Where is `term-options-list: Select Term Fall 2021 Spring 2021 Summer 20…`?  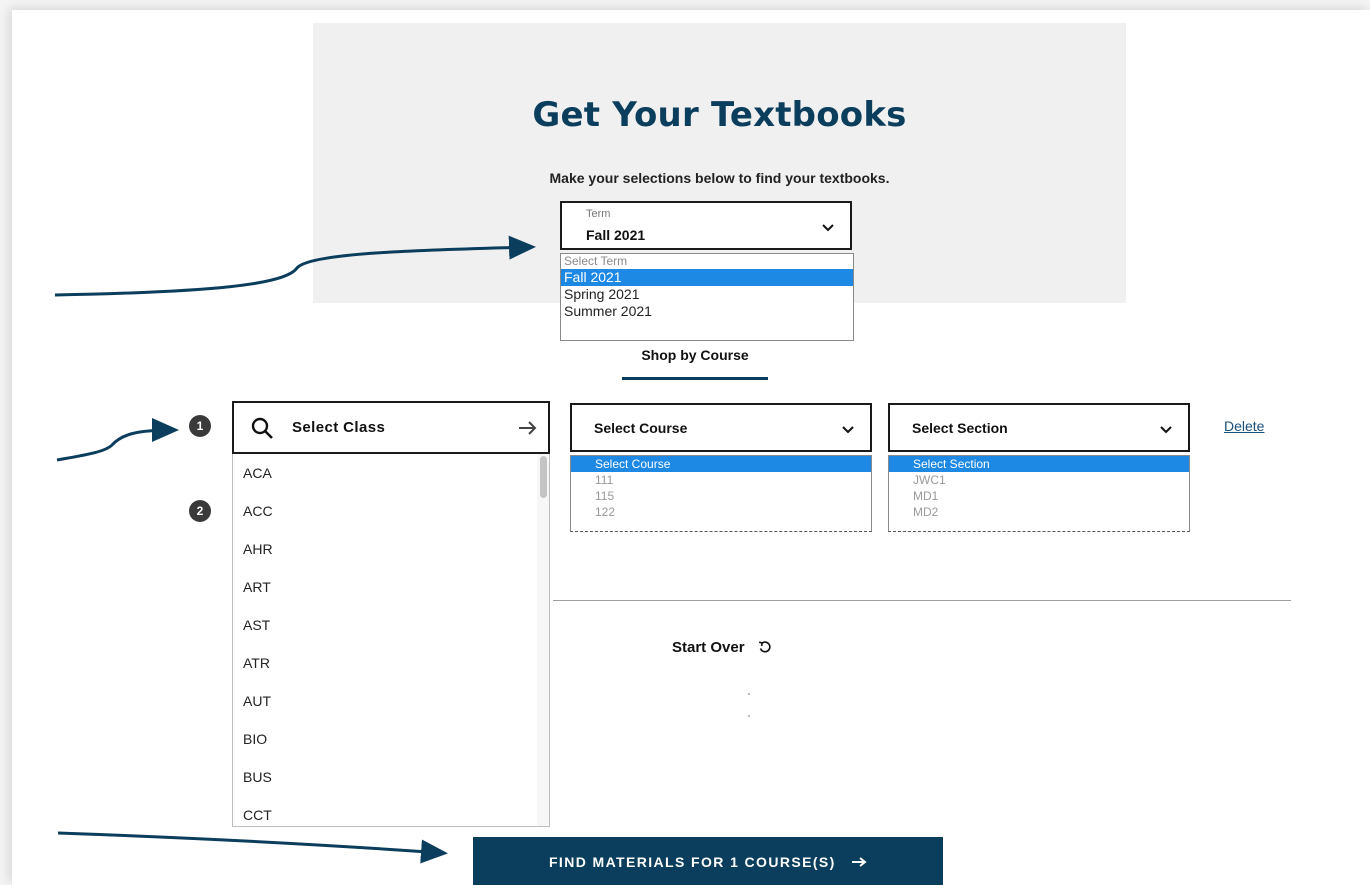 term-options-list: Select Term Fall 2021 Spring 2021 Summer 20… is located at coordinates (707, 297).